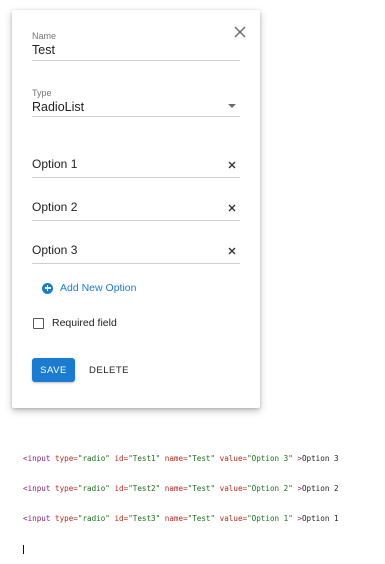 This screenshot has height=564, width=385. I want to click on type-label: Type, so click(42, 93).